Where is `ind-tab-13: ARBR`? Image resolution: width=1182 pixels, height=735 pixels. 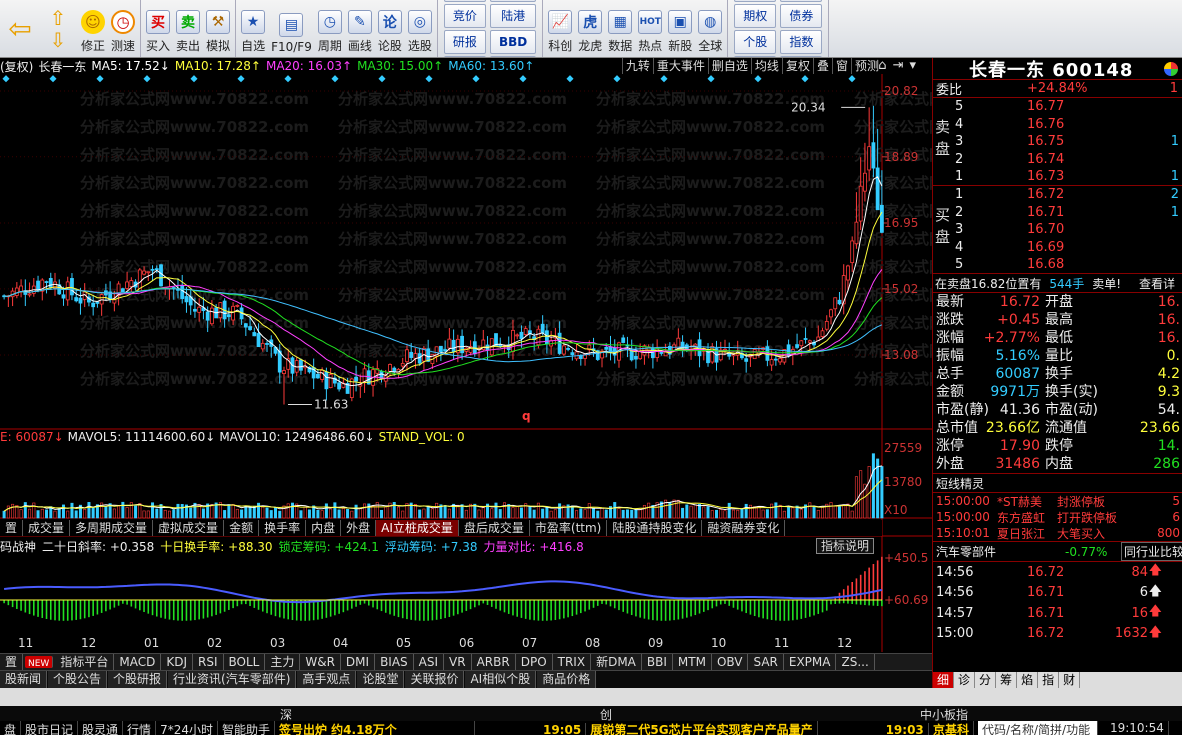 ind-tab-13: ARBR is located at coordinates (494, 662).